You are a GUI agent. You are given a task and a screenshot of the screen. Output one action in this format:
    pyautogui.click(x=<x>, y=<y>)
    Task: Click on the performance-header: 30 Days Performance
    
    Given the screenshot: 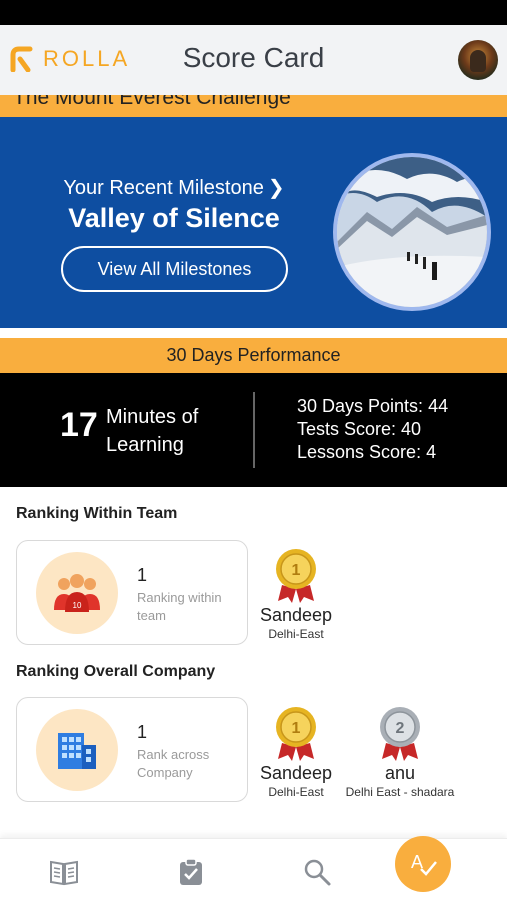 What is the action you would take?
    pyautogui.click(x=253, y=355)
    